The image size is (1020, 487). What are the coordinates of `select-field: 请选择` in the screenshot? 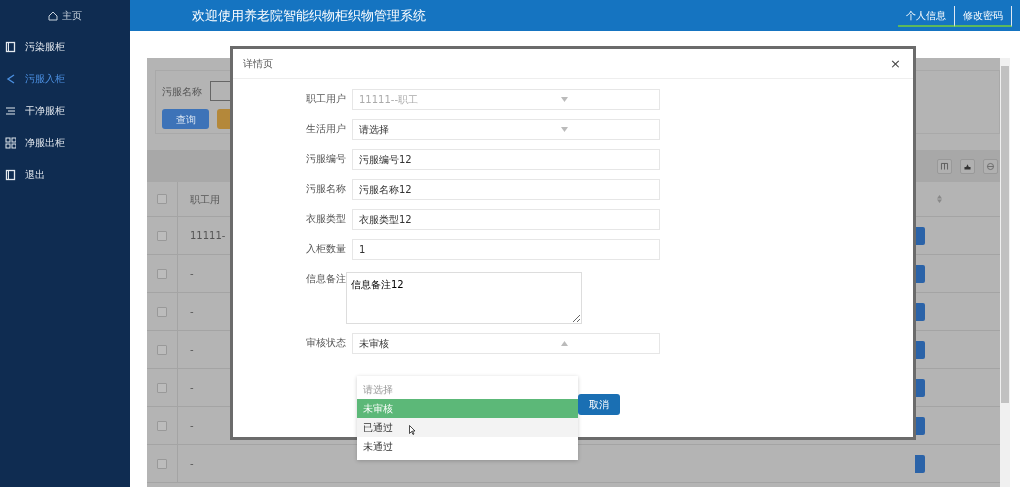 It's located at (506, 129).